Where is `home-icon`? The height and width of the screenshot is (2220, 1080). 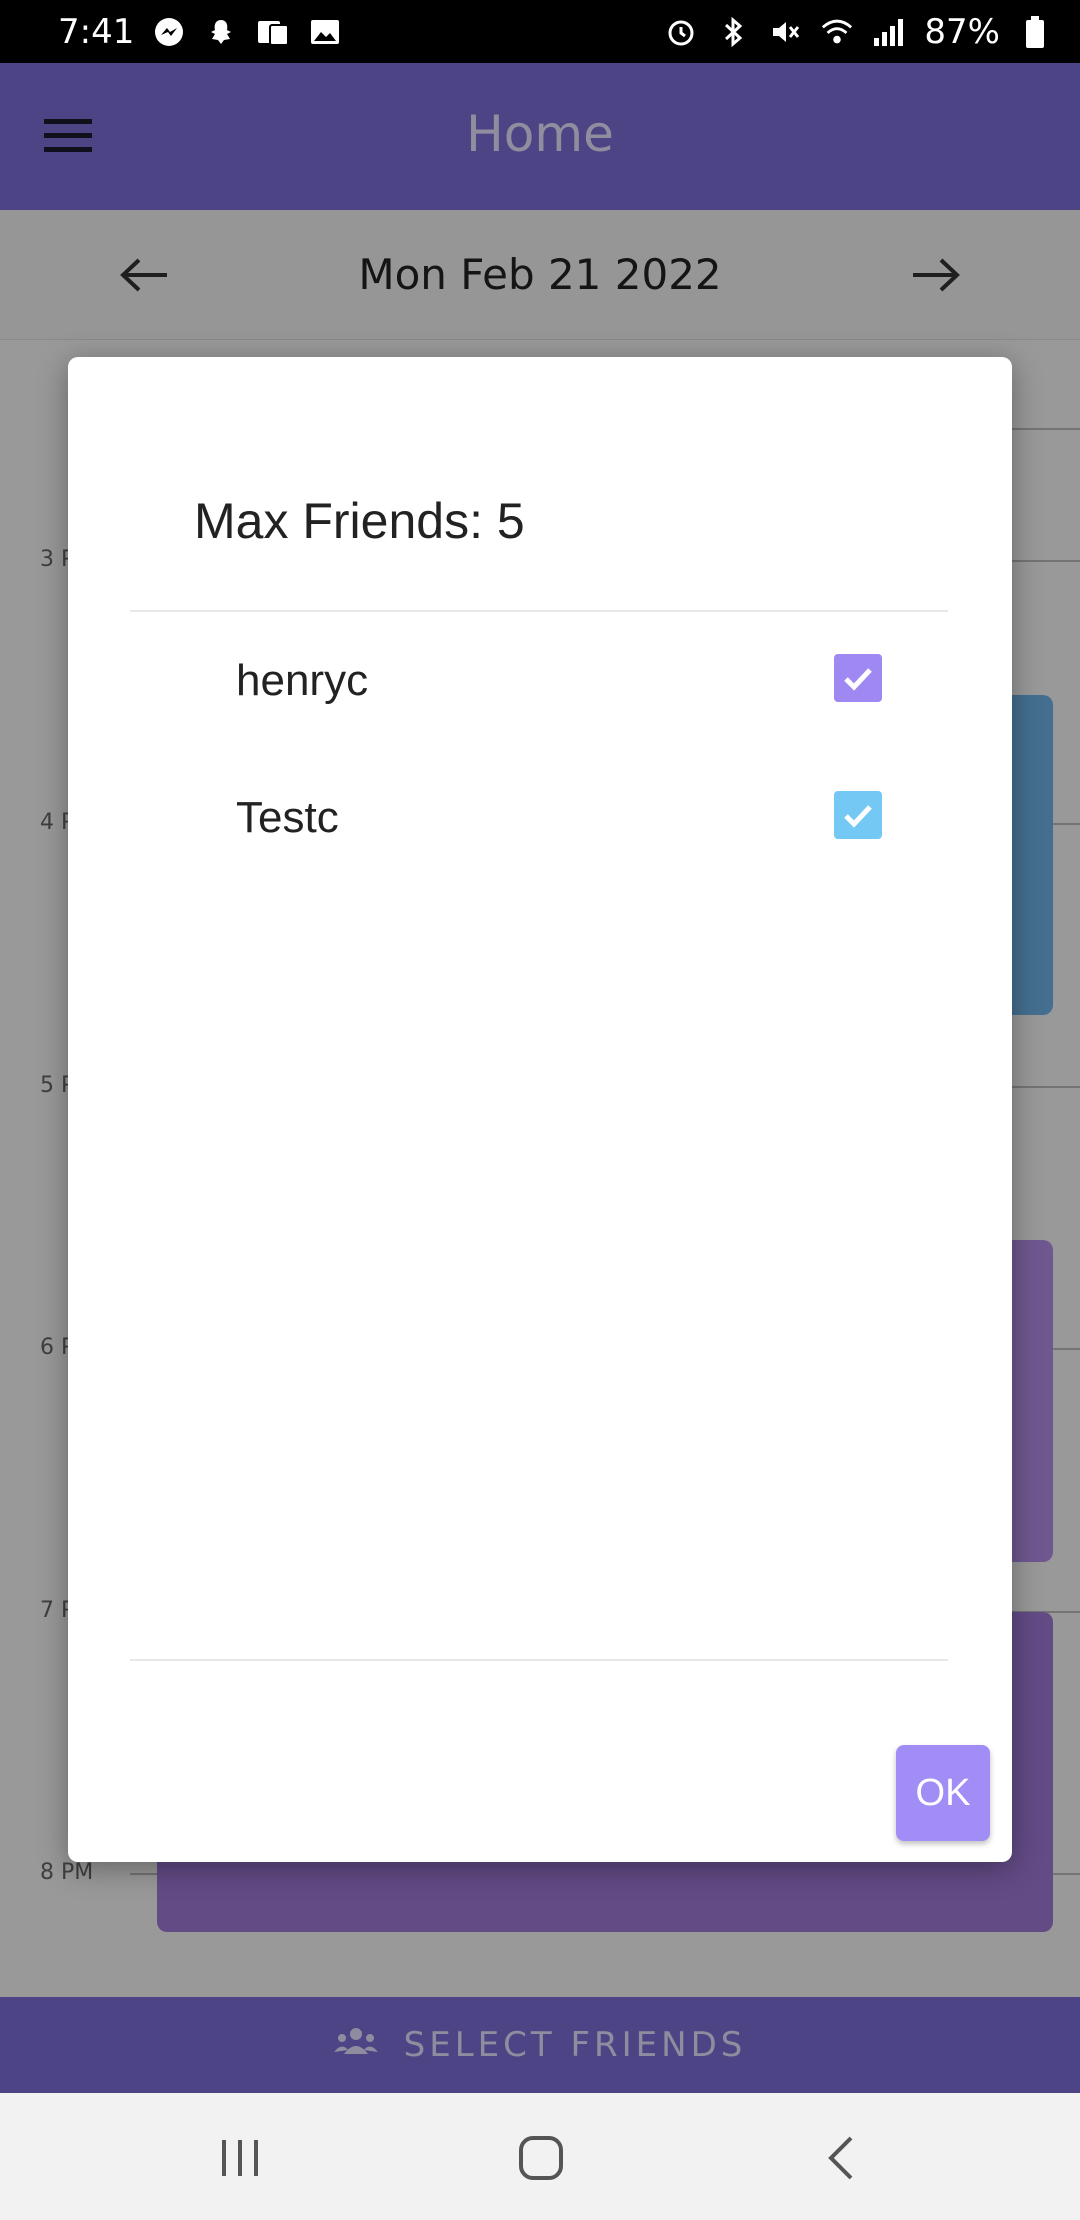 home-icon is located at coordinates (541, 2158).